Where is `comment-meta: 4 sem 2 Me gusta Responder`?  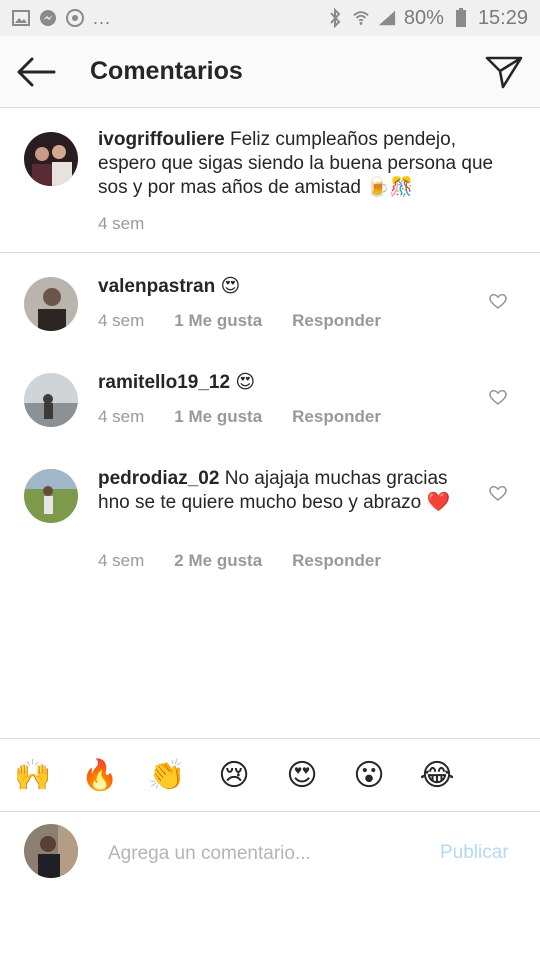 comment-meta: 4 sem 2 Me gusta Responder is located at coordinates (239, 561).